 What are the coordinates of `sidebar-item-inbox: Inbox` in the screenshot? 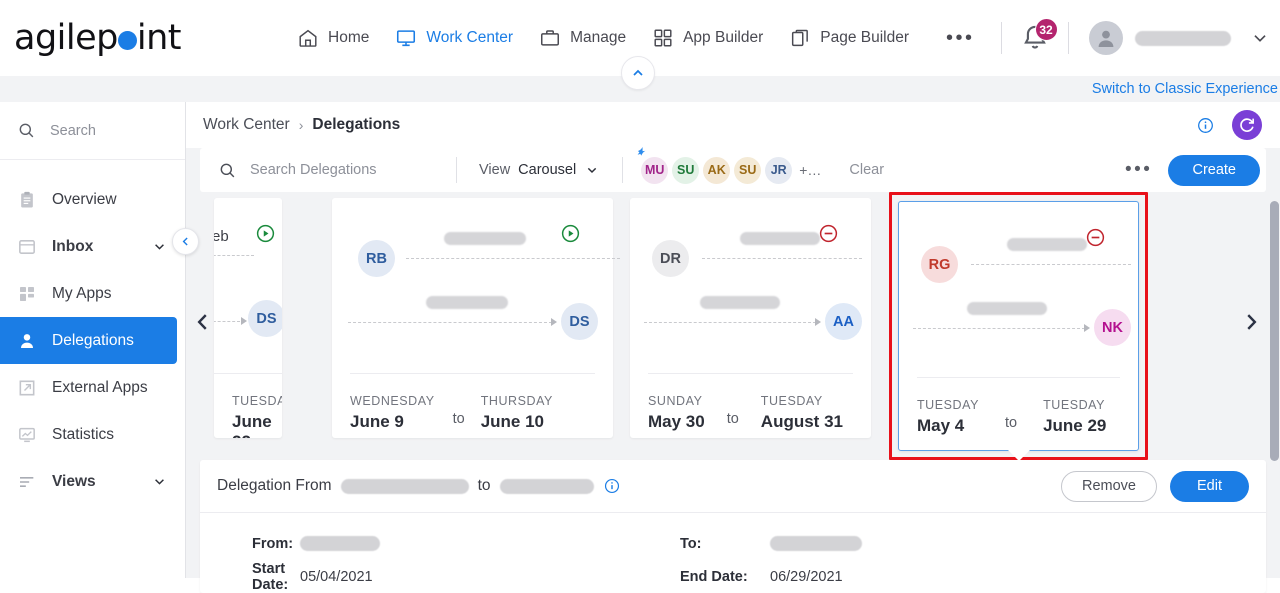 It's located at (92, 246).